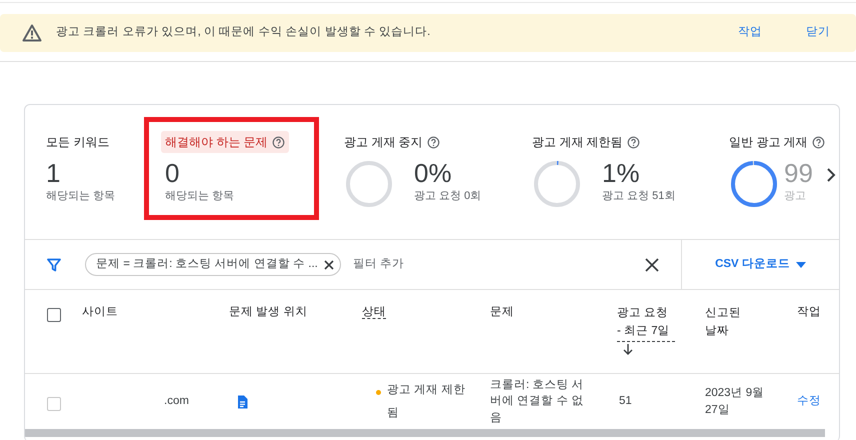  I want to click on next-arrow-icon, so click(831, 175).